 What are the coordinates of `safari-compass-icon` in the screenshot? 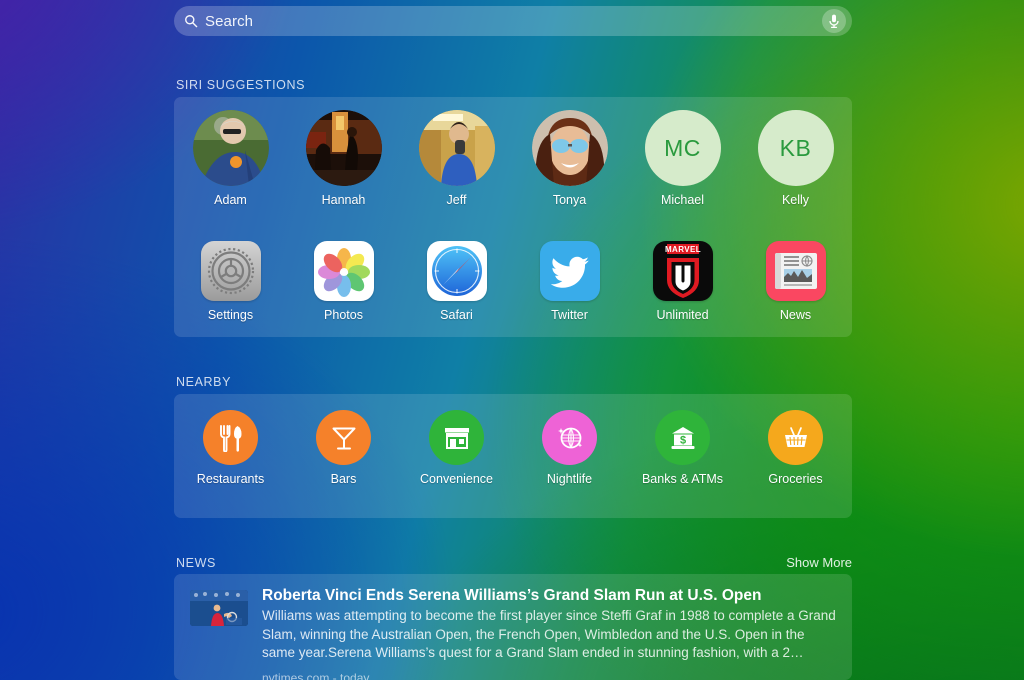 It's located at (456, 271).